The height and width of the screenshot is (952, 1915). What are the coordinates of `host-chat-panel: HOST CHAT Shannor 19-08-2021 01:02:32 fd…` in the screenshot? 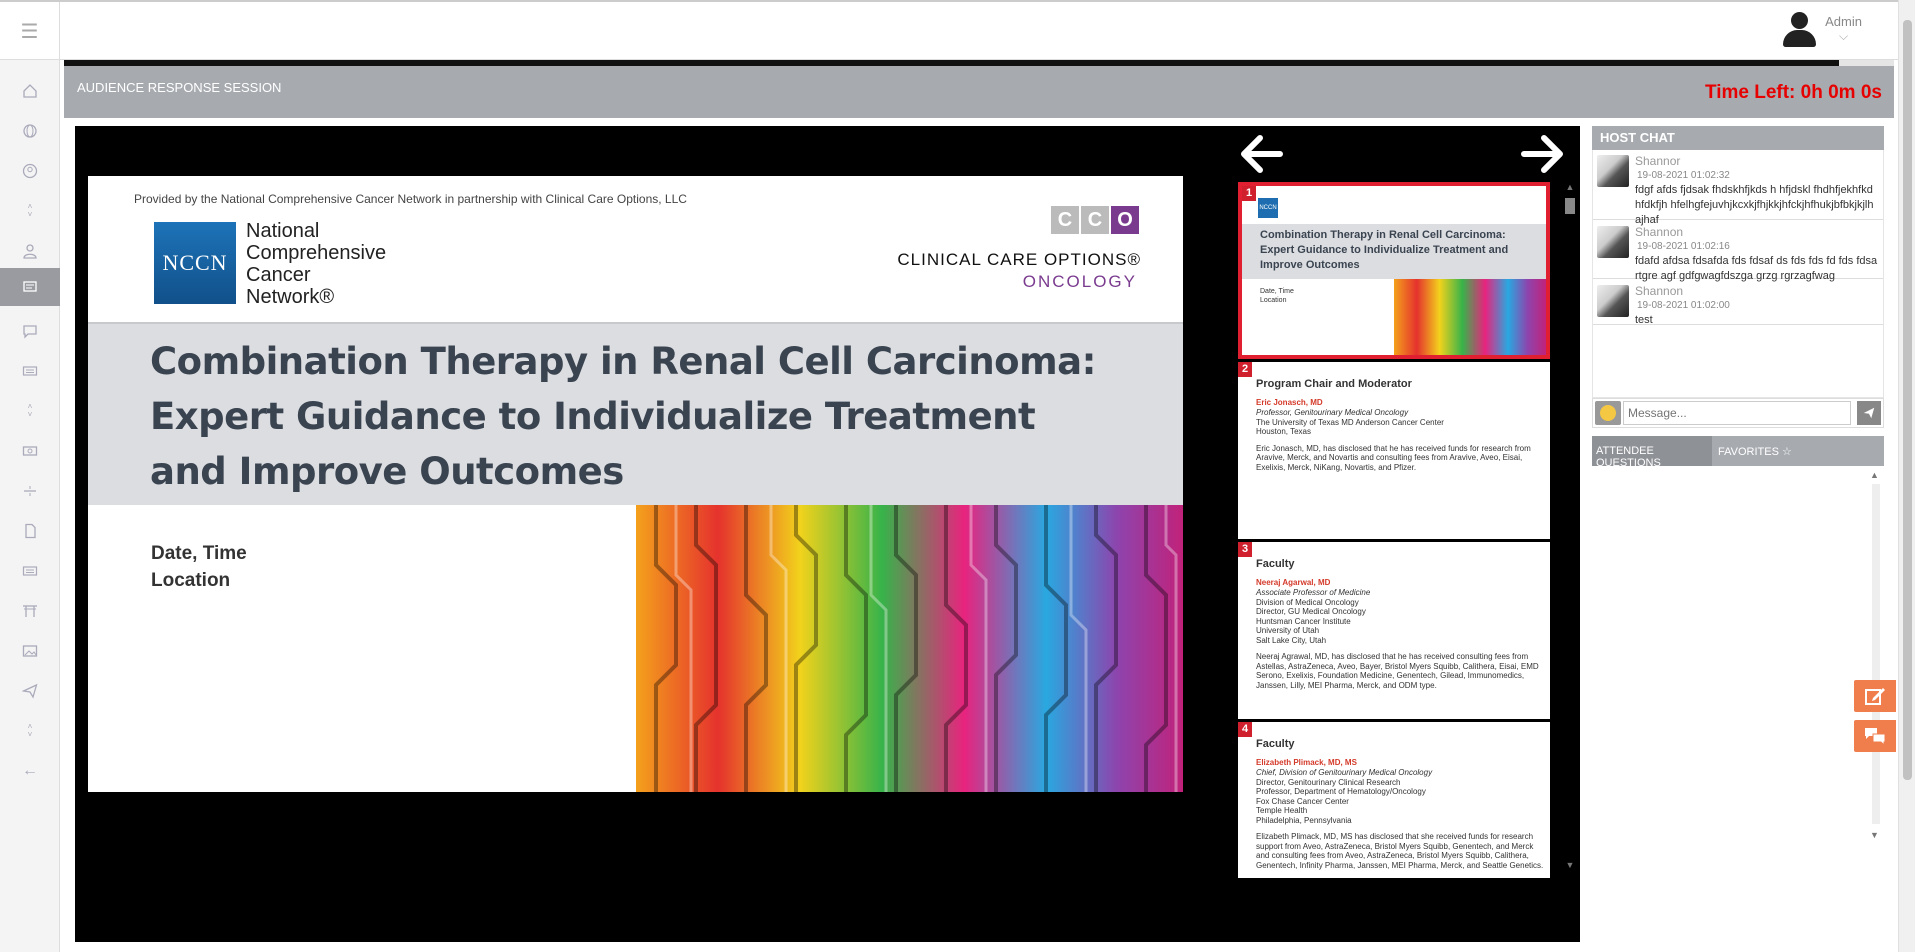 It's located at (1739, 539).